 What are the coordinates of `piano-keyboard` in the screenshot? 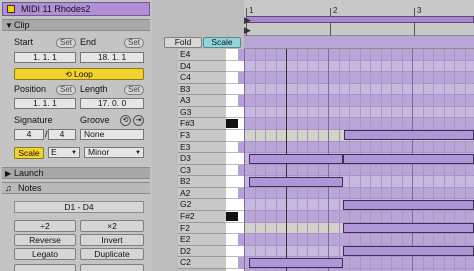 It's located at (235, 160).